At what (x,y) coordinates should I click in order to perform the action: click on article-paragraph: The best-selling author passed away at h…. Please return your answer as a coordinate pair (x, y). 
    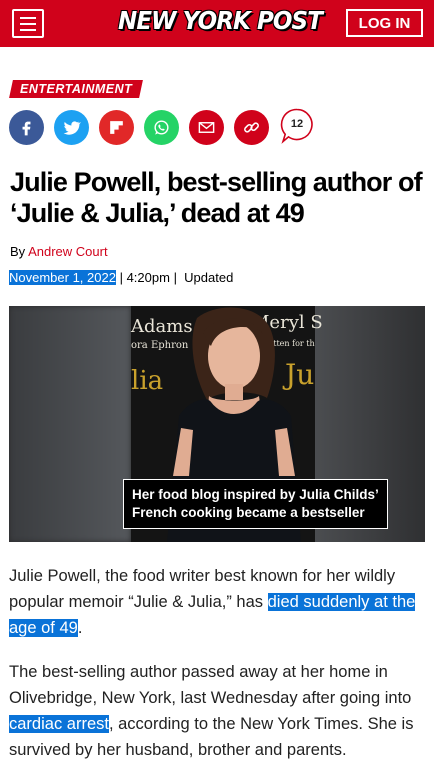
    Looking at the image, I should click on (217, 711).